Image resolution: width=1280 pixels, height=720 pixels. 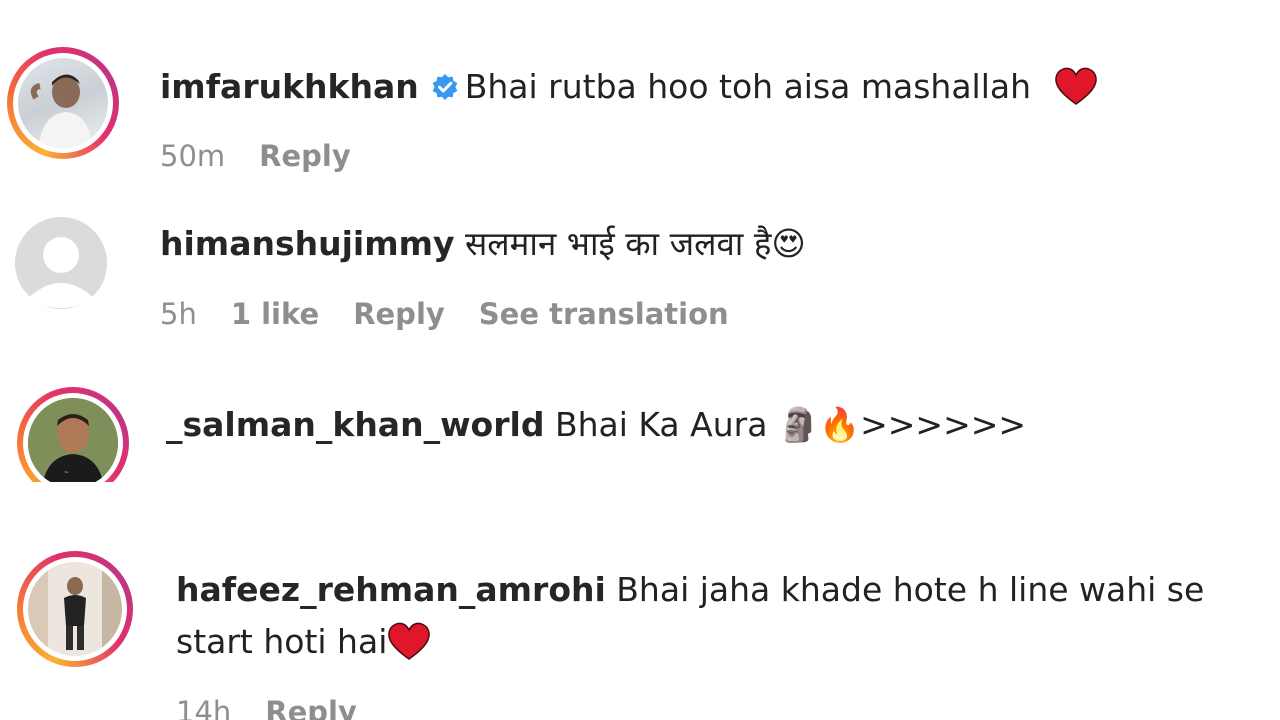 What do you see at coordinates (204, 707) in the screenshot?
I see `comment-time: 14h` at bounding box center [204, 707].